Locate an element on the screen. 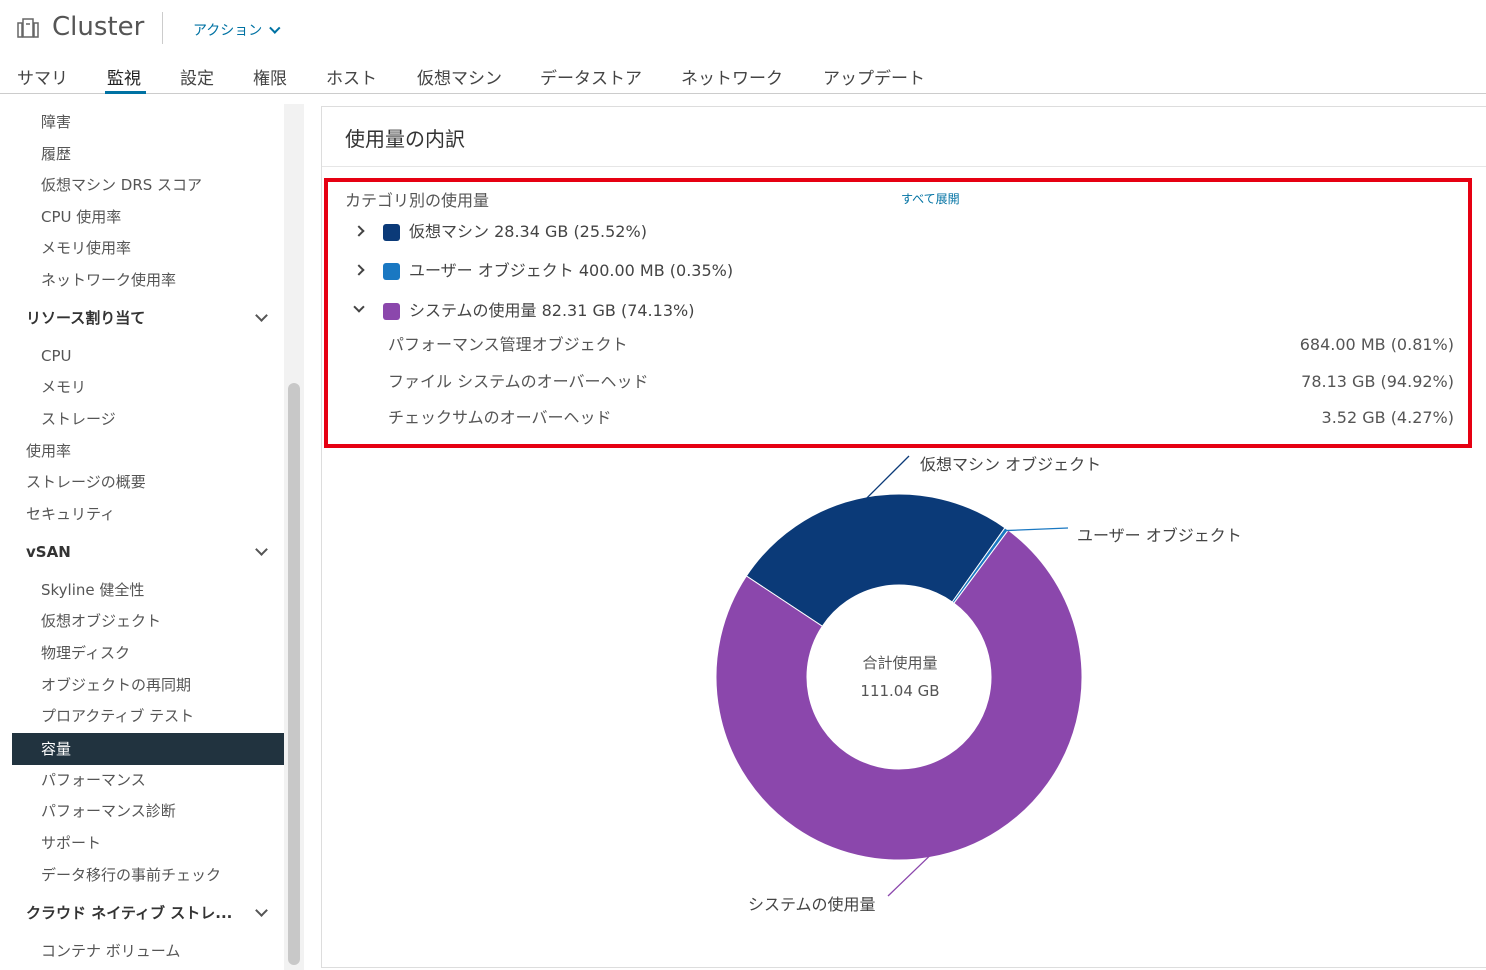  detail-name: ファイル システムのオーバーヘッド is located at coordinates (518, 381).